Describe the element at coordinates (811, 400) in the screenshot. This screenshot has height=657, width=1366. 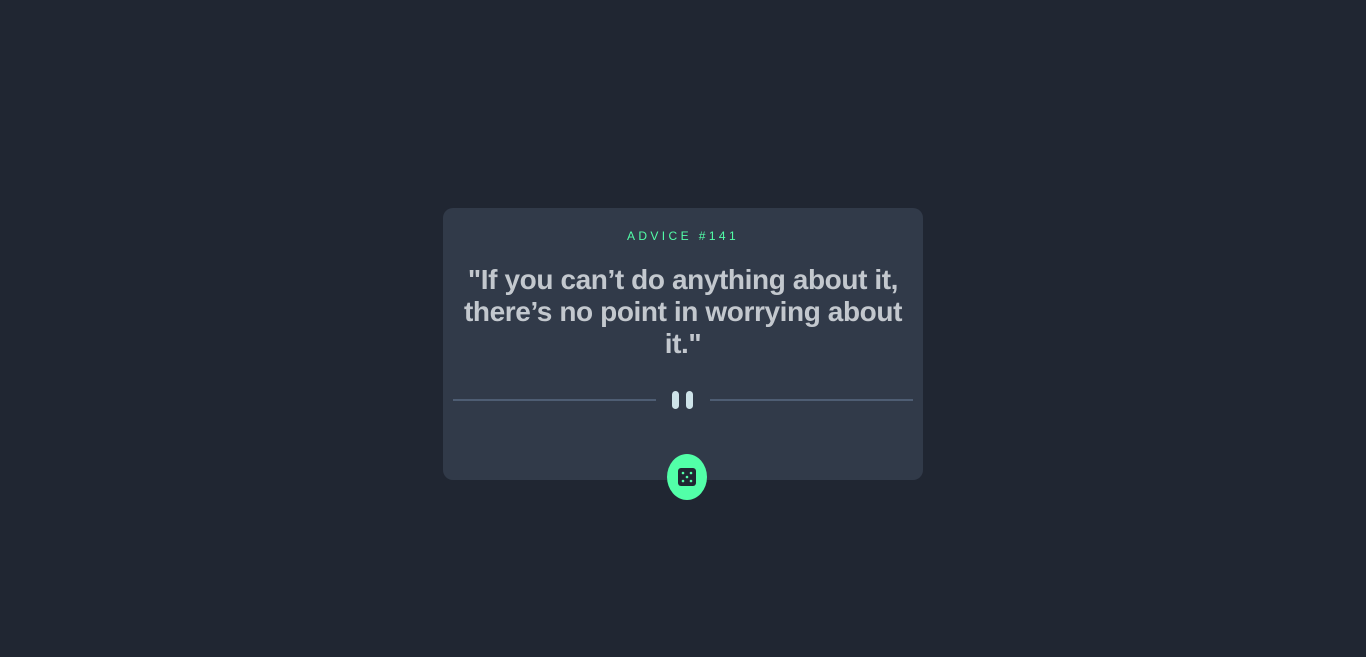
I see `divider-right` at that location.